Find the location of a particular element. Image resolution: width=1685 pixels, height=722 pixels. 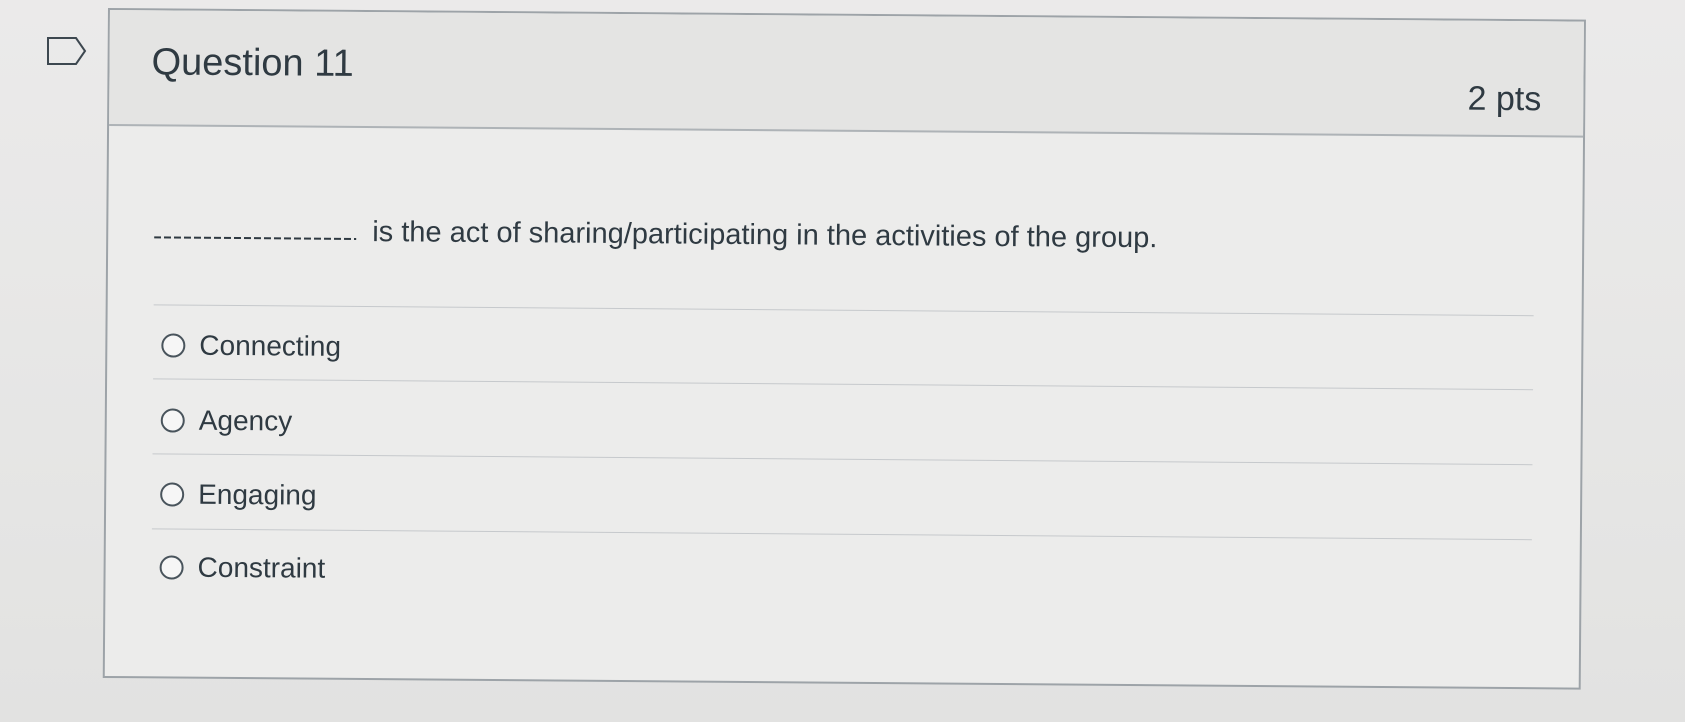

answer-option-engaging: Engaging is located at coordinates (238, 494).